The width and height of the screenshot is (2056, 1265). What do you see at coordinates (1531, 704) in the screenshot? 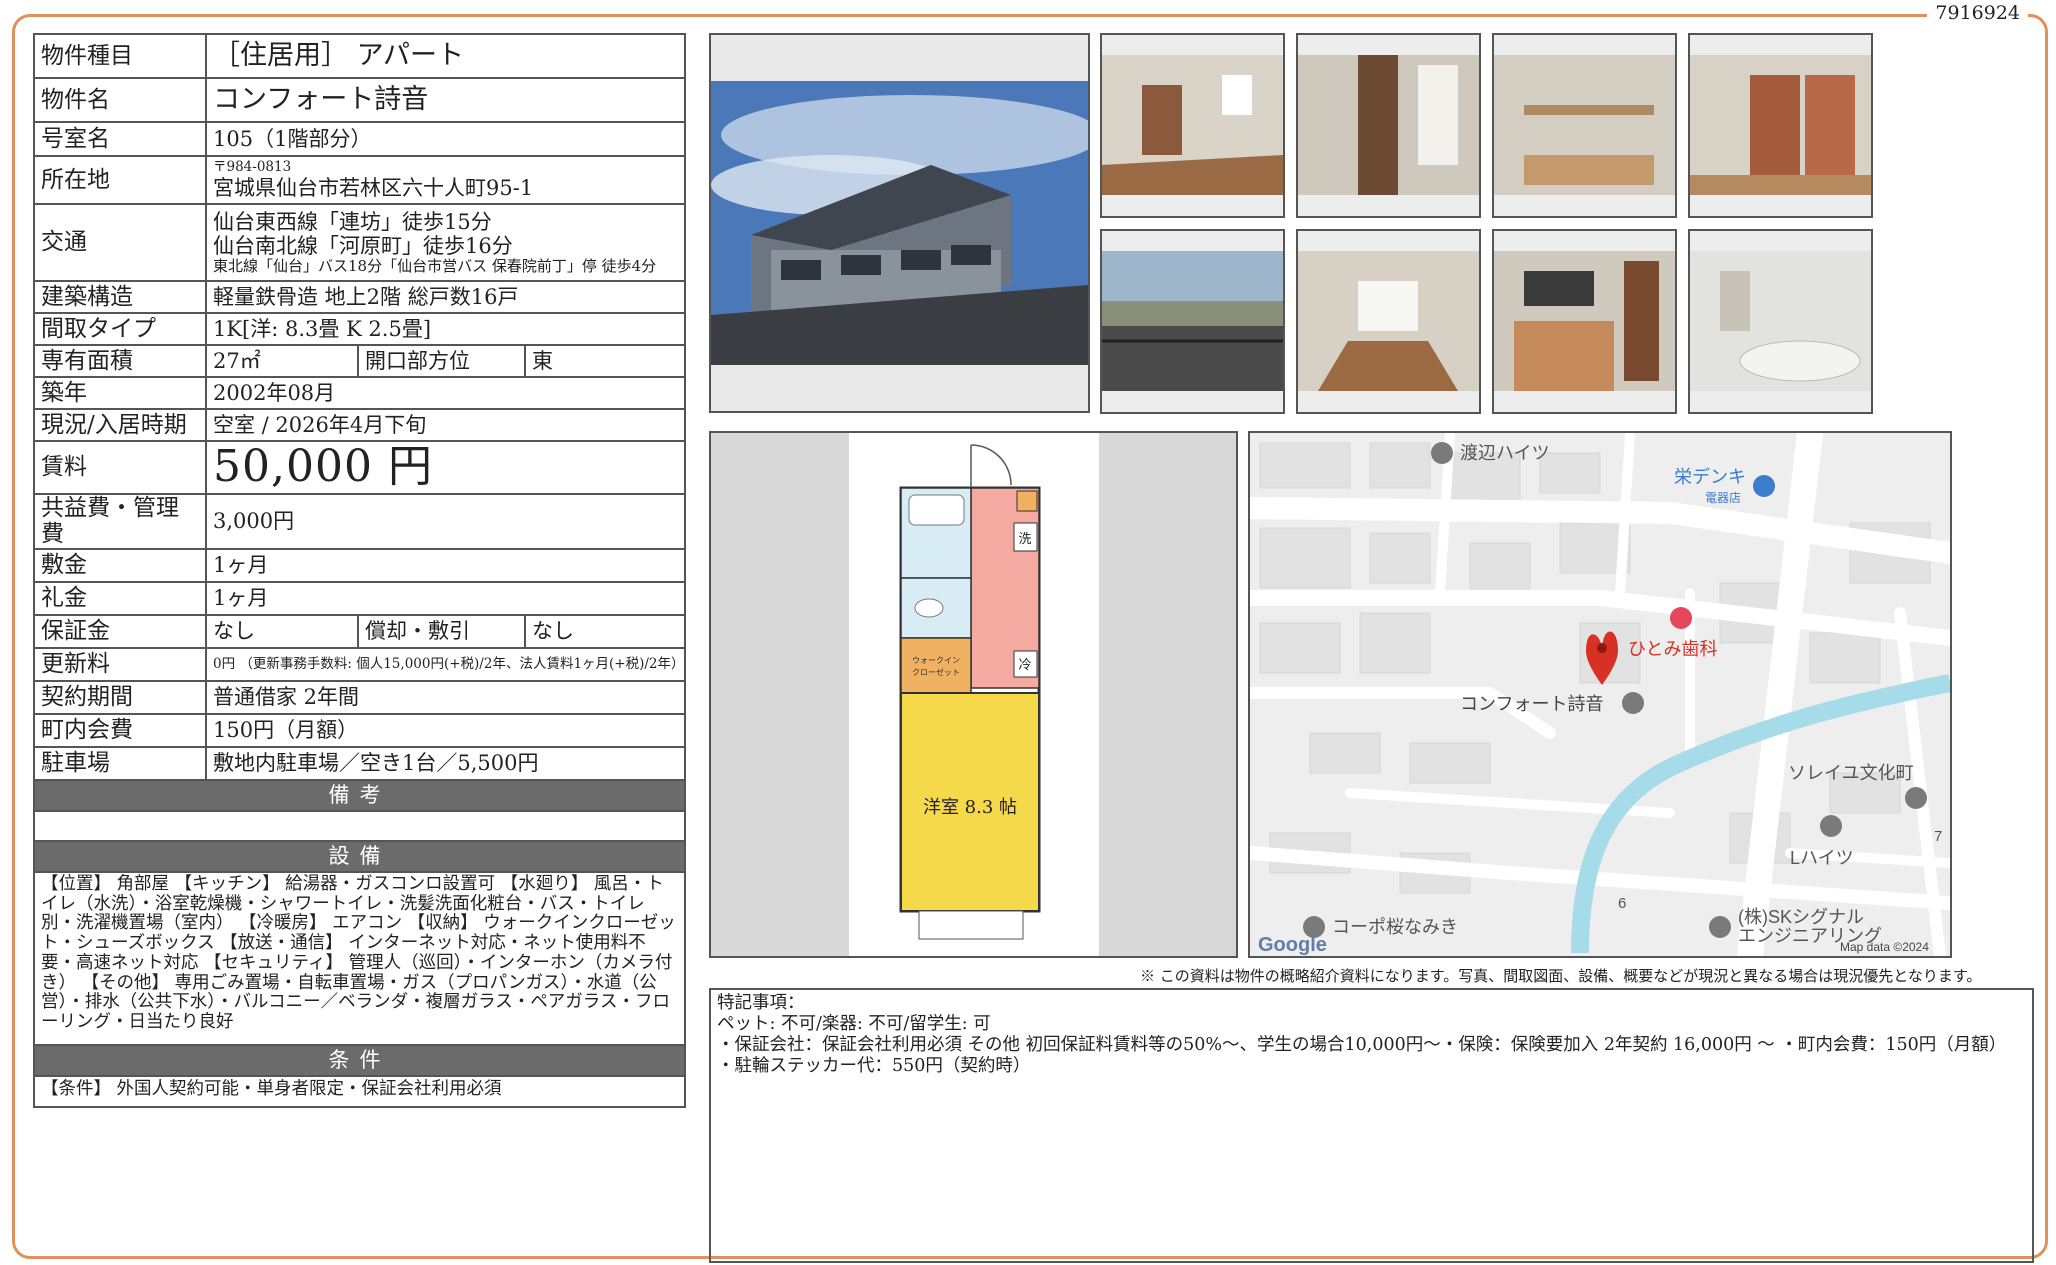
I see `map-label-target: コンフォート詩音` at bounding box center [1531, 704].